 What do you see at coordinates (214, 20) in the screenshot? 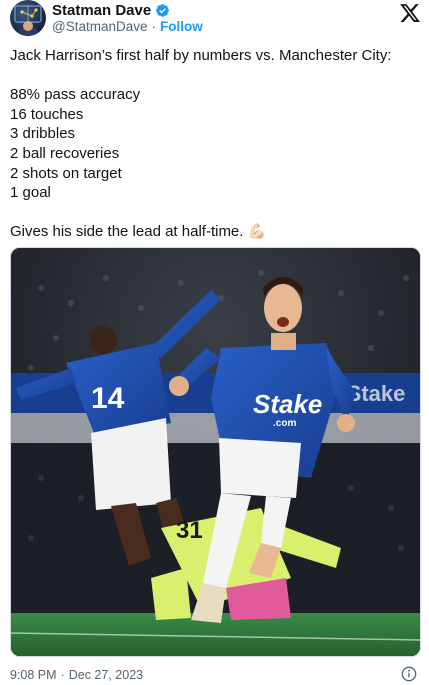
I see `tweet-header: Statman Dave @StatmanDave · Follow` at bounding box center [214, 20].